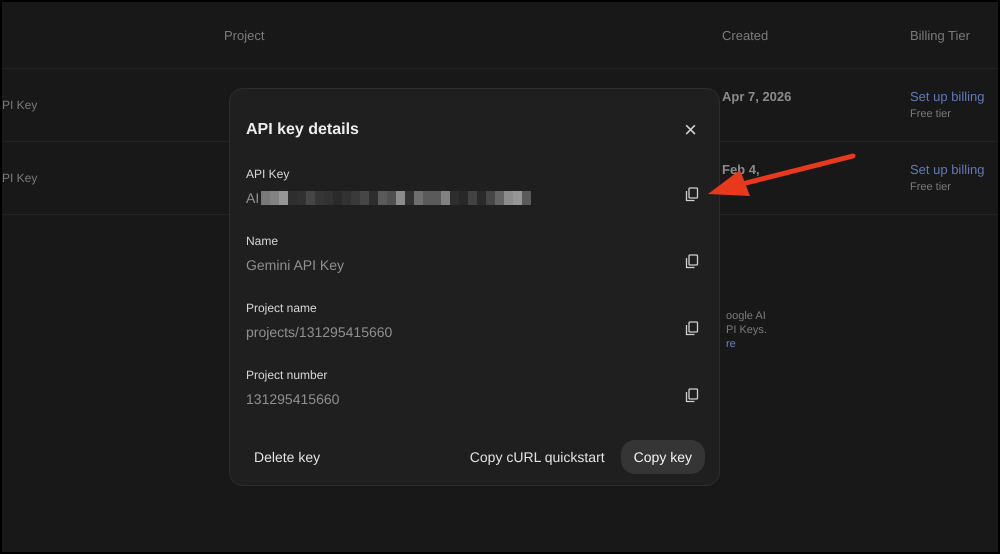 This screenshot has height=554, width=1000. I want to click on dialog-title: API key details, so click(302, 130).